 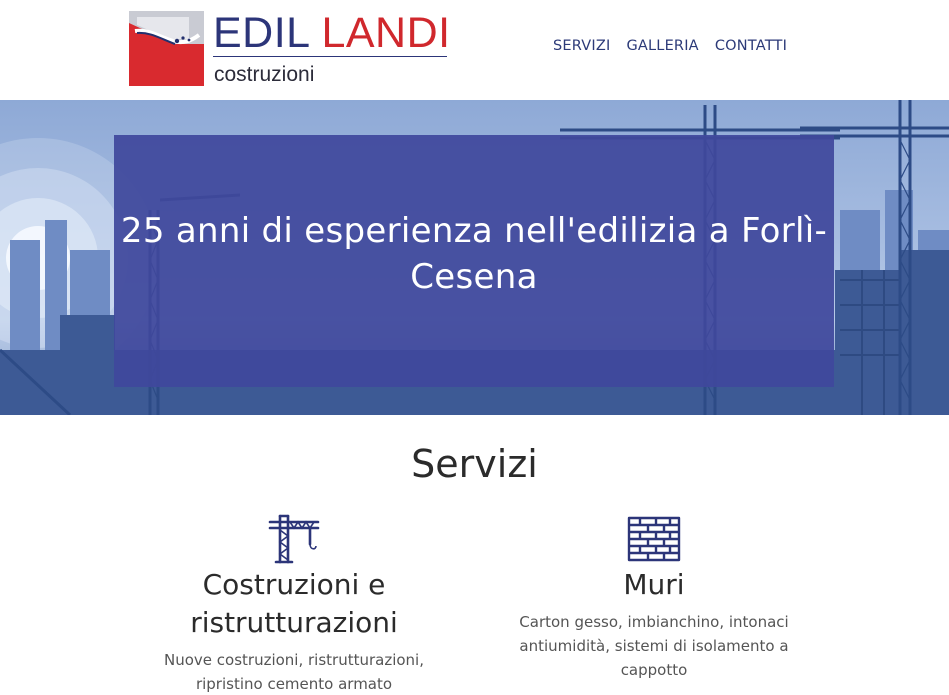 I want to click on brand-name-edil: EDIL, so click(x=261, y=33).